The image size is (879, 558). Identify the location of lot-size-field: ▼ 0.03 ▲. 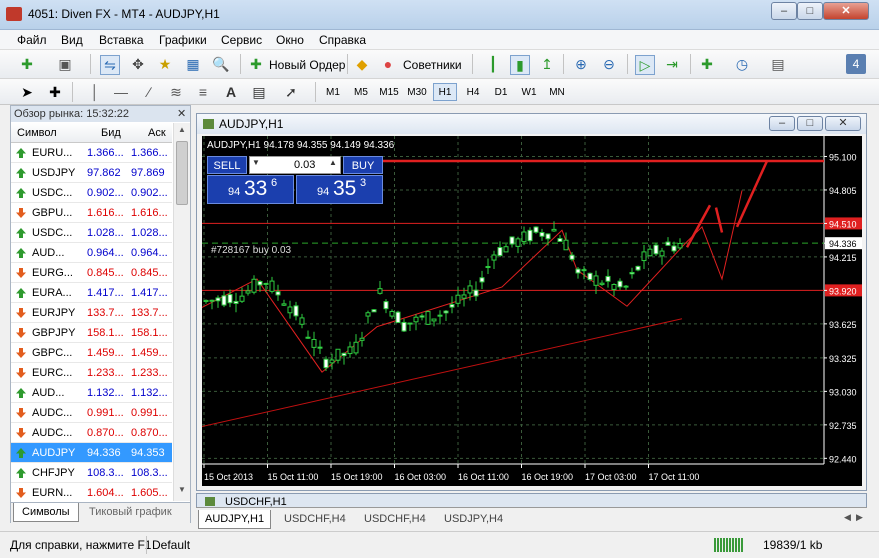
(295, 165).